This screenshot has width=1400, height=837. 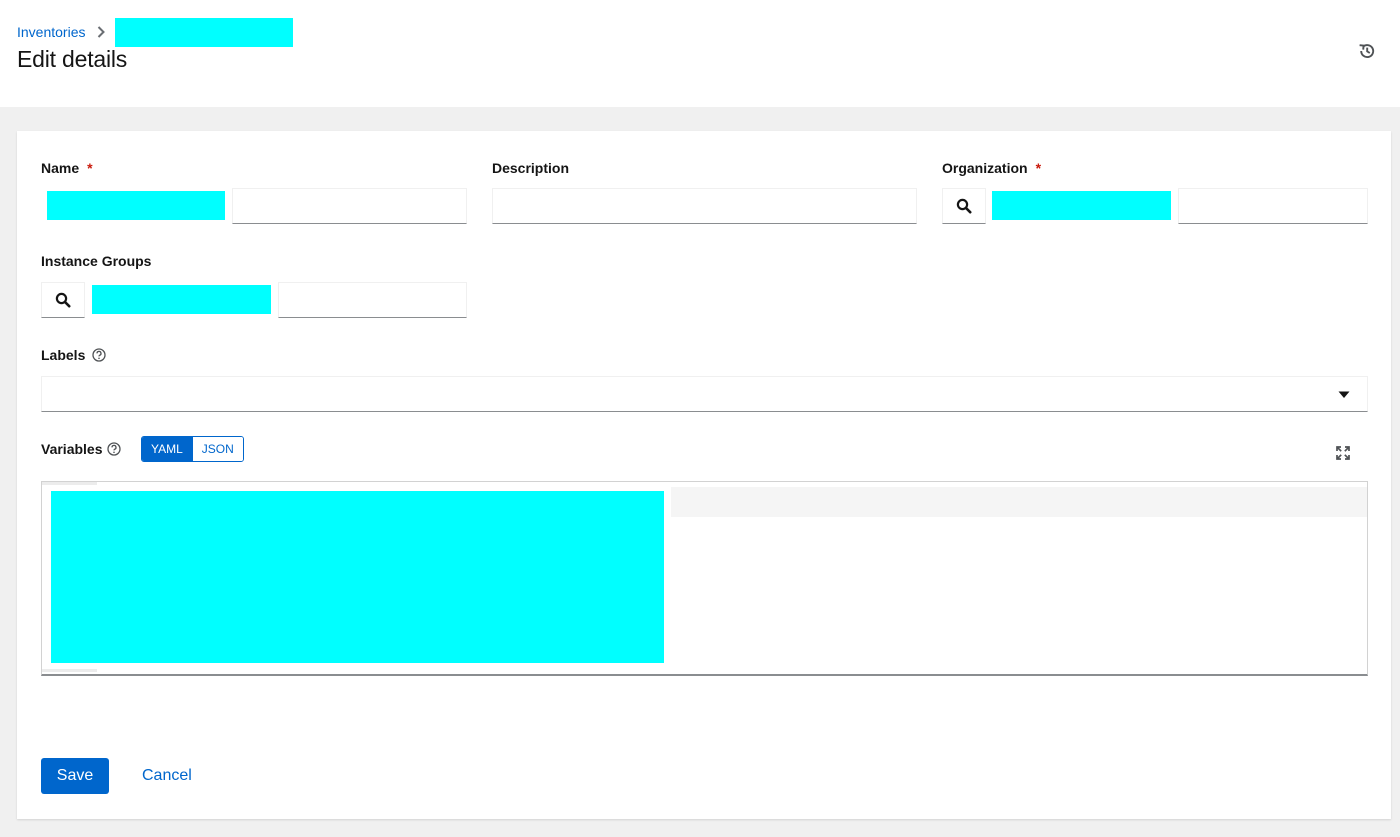 What do you see at coordinates (1081, 205) in the screenshot?
I see `organization-value-redacted` at bounding box center [1081, 205].